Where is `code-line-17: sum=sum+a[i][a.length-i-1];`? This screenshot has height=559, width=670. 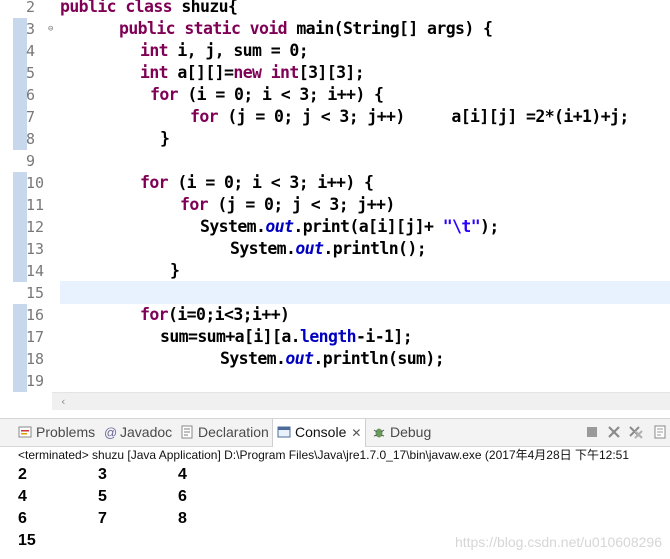 code-line-17: sum=sum+a[i][a.length-i-1]; is located at coordinates (286, 337).